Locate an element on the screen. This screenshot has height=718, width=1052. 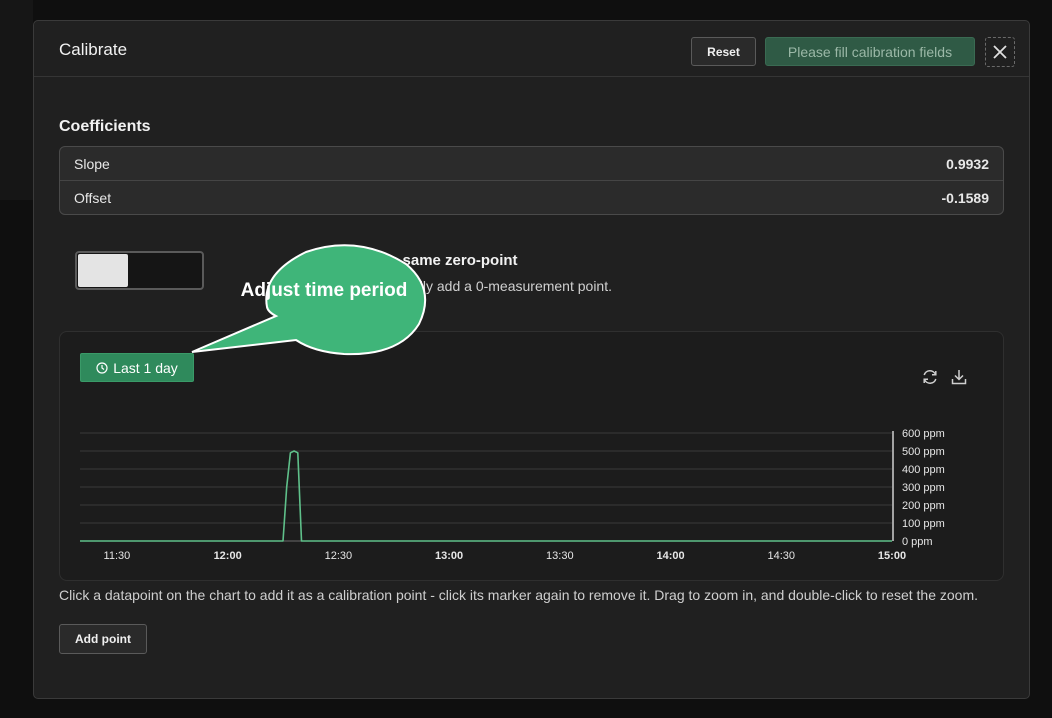
y-tick-label: 0 ppm is located at coordinates (917, 542).